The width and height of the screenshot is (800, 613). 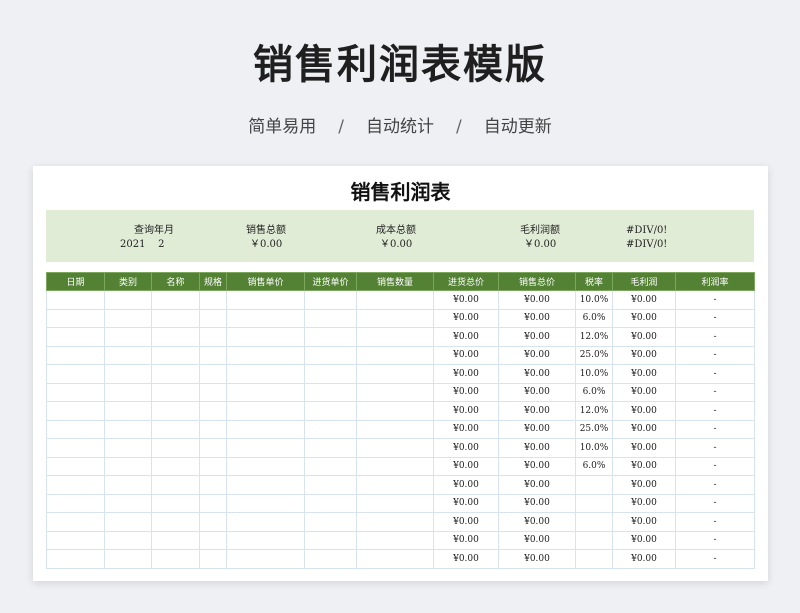 What do you see at coordinates (644, 281) in the screenshot?
I see `column-header: 毛利润` at bounding box center [644, 281].